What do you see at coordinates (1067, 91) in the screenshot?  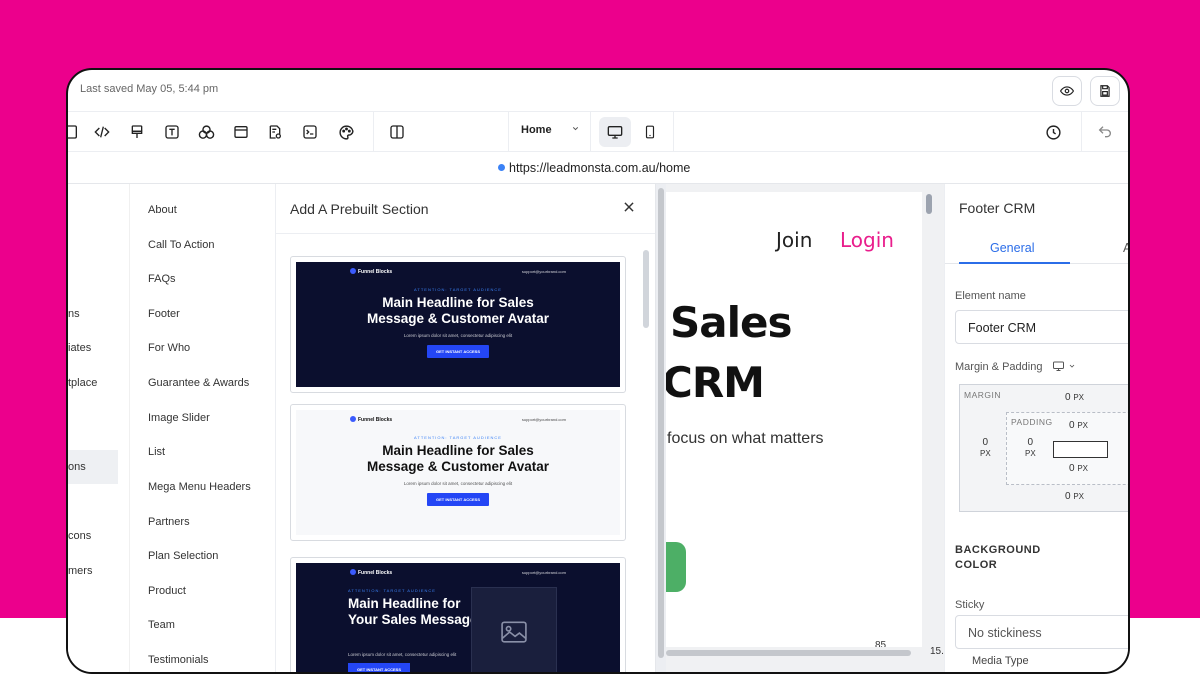 I see `preview-button` at bounding box center [1067, 91].